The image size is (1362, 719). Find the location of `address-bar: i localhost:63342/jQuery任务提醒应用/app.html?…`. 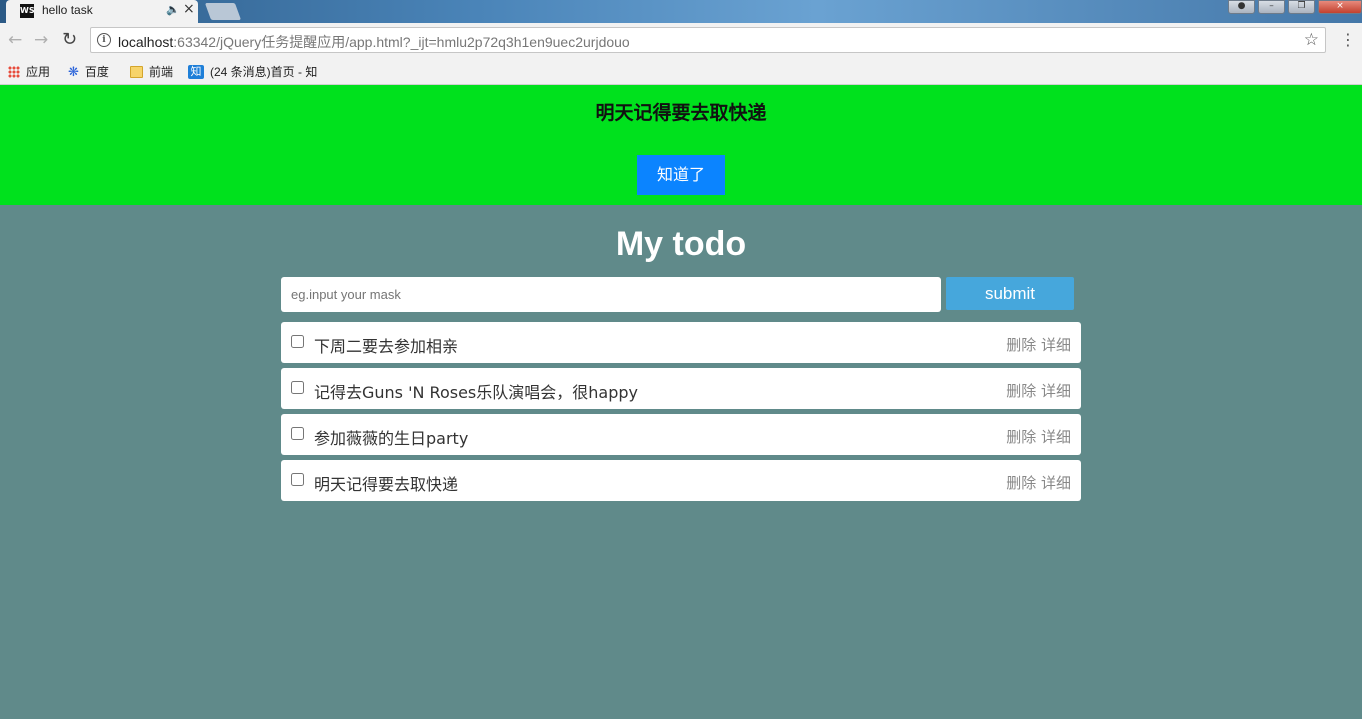

address-bar: i localhost:63342/jQuery任务提醒应用/app.html?… is located at coordinates (708, 40).